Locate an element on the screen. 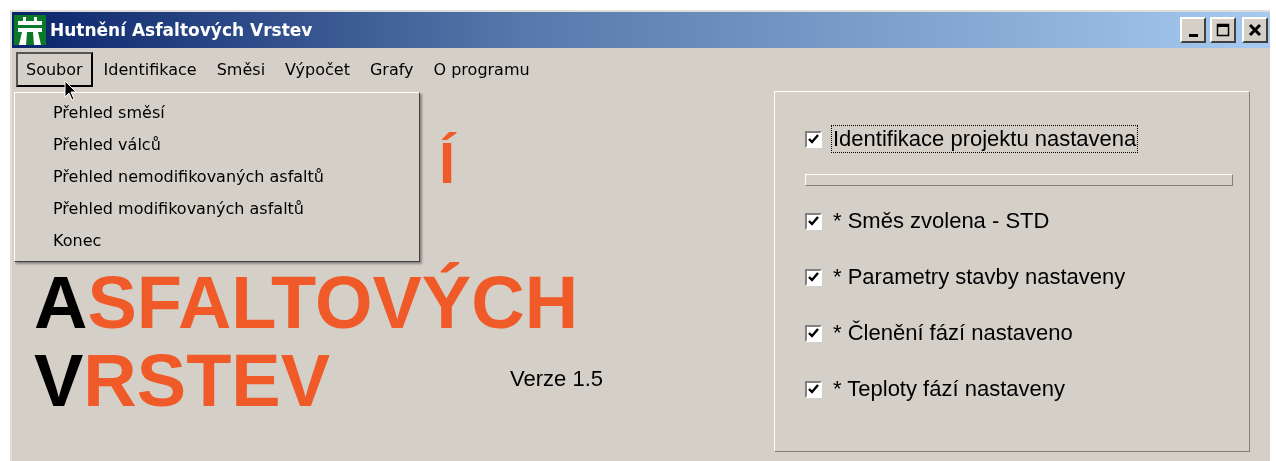 The width and height of the screenshot is (1276, 461). menu-item: Výpočet is located at coordinates (317, 69).